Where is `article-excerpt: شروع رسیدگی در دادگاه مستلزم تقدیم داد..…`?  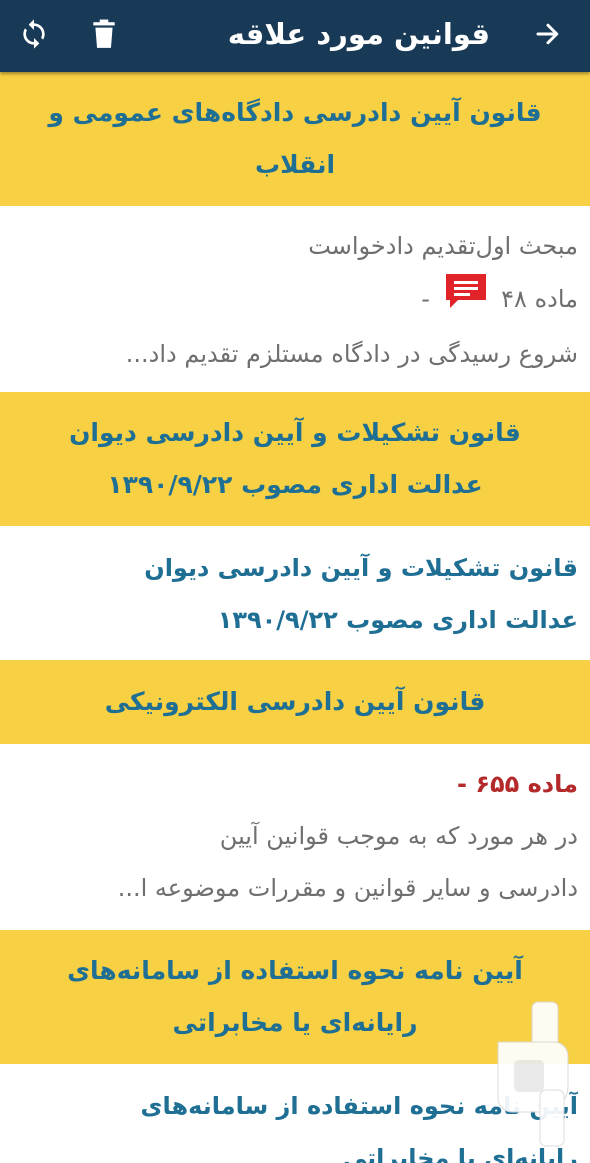
article-excerpt: شروع رسیدگی در دادگاه مستلزم تقدیم داد..… is located at coordinates (351, 354).